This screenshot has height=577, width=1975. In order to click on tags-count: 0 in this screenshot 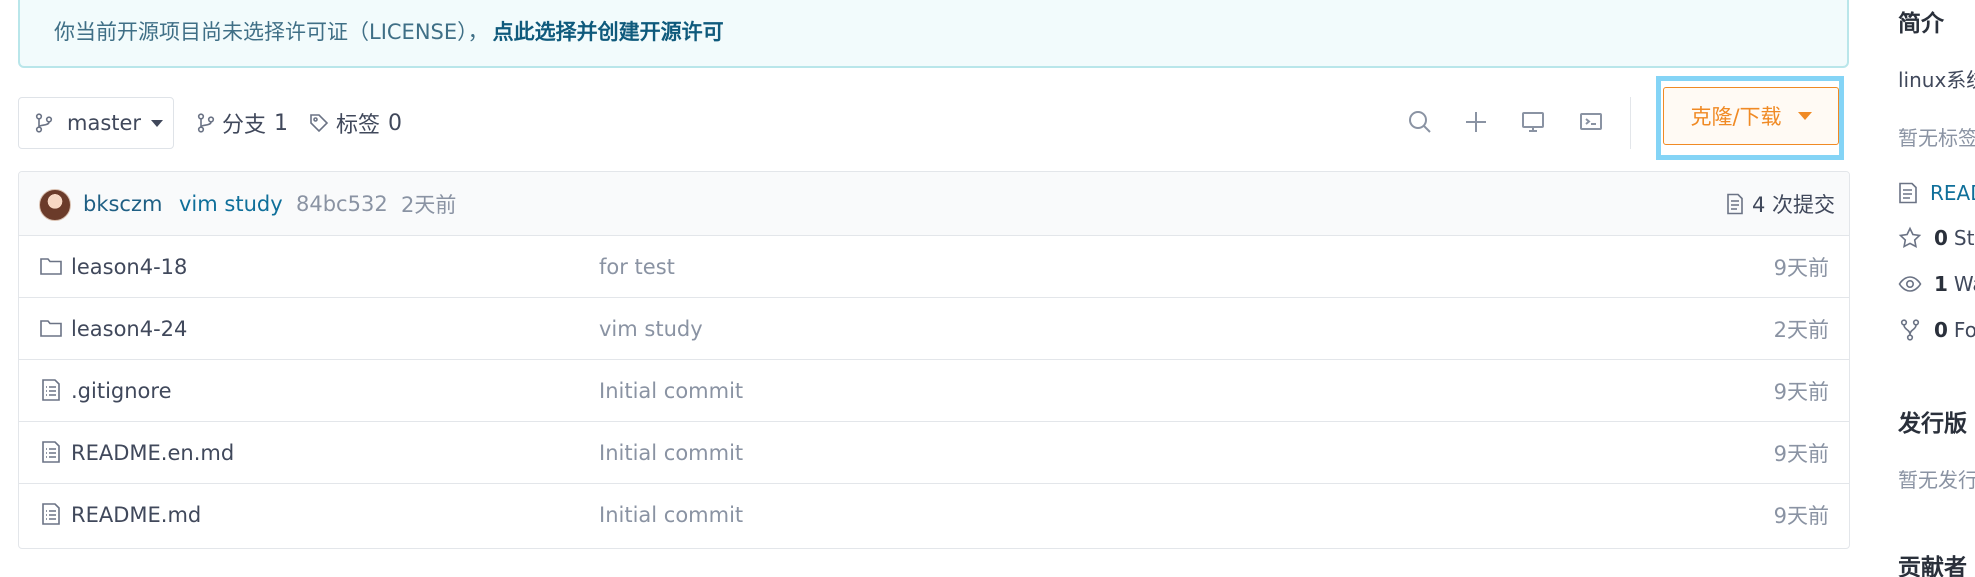, I will do `click(395, 123)`.